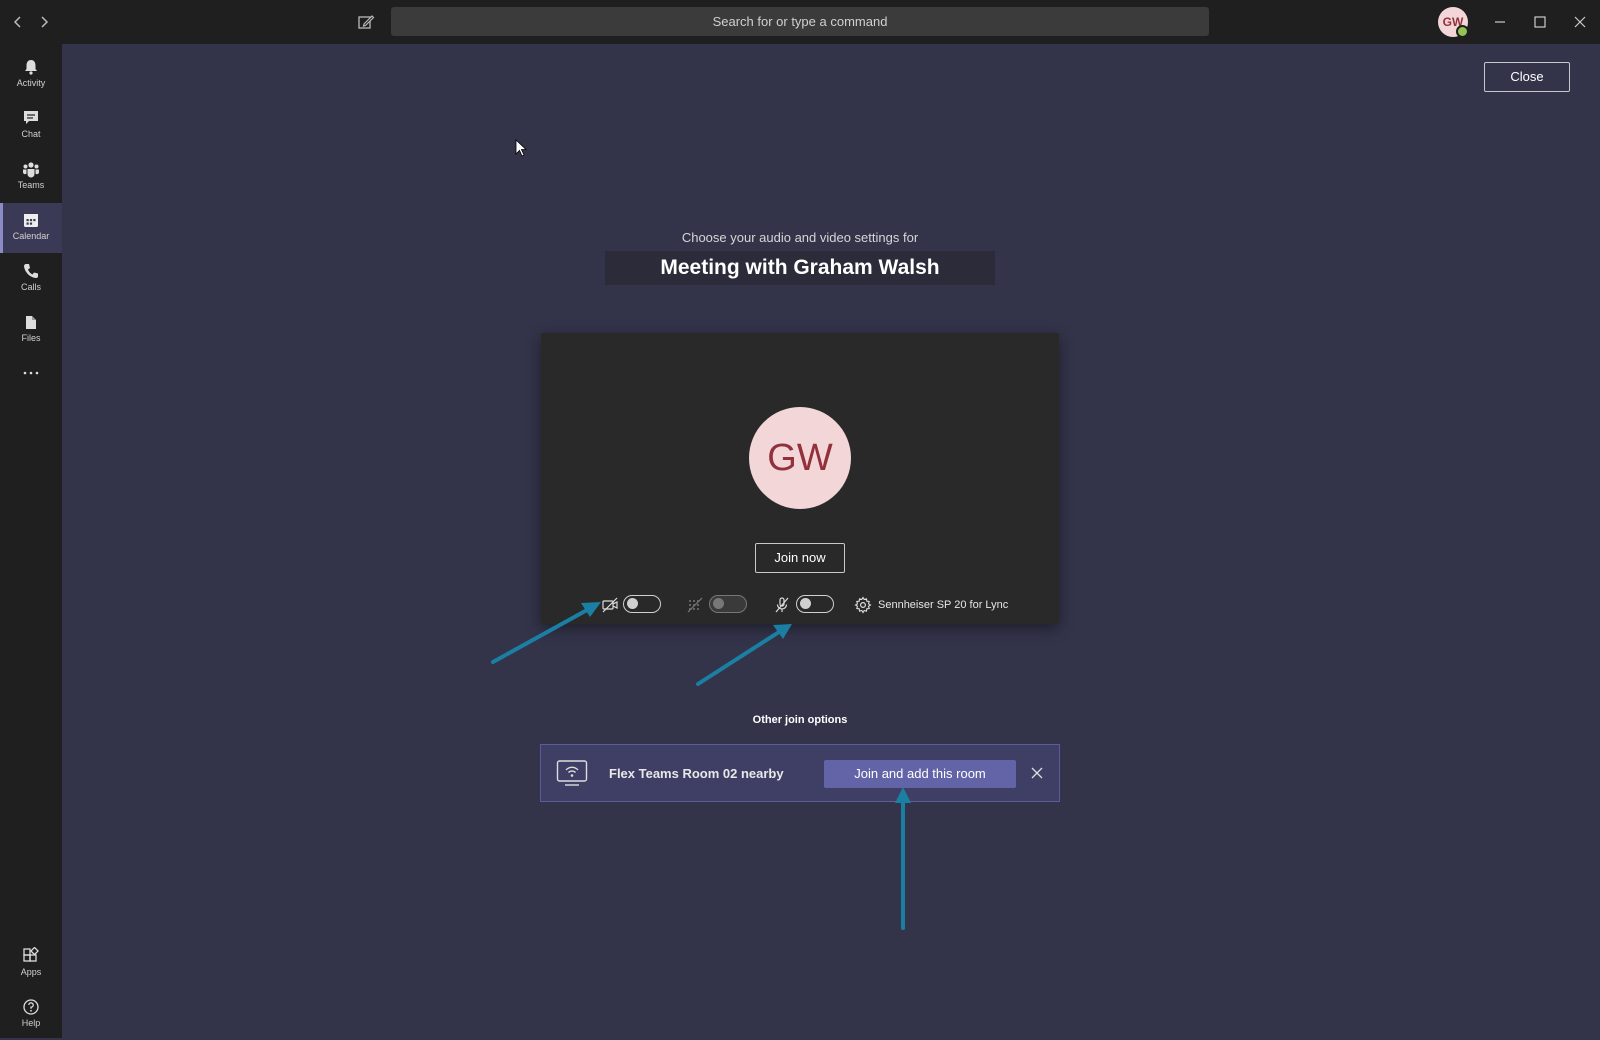 Image resolution: width=1600 pixels, height=1040 pixels. Describe the element at coordinates (800, 237) in the screenshot. I see `settings-subtitle: Choose your audio and video settings for` at that location.